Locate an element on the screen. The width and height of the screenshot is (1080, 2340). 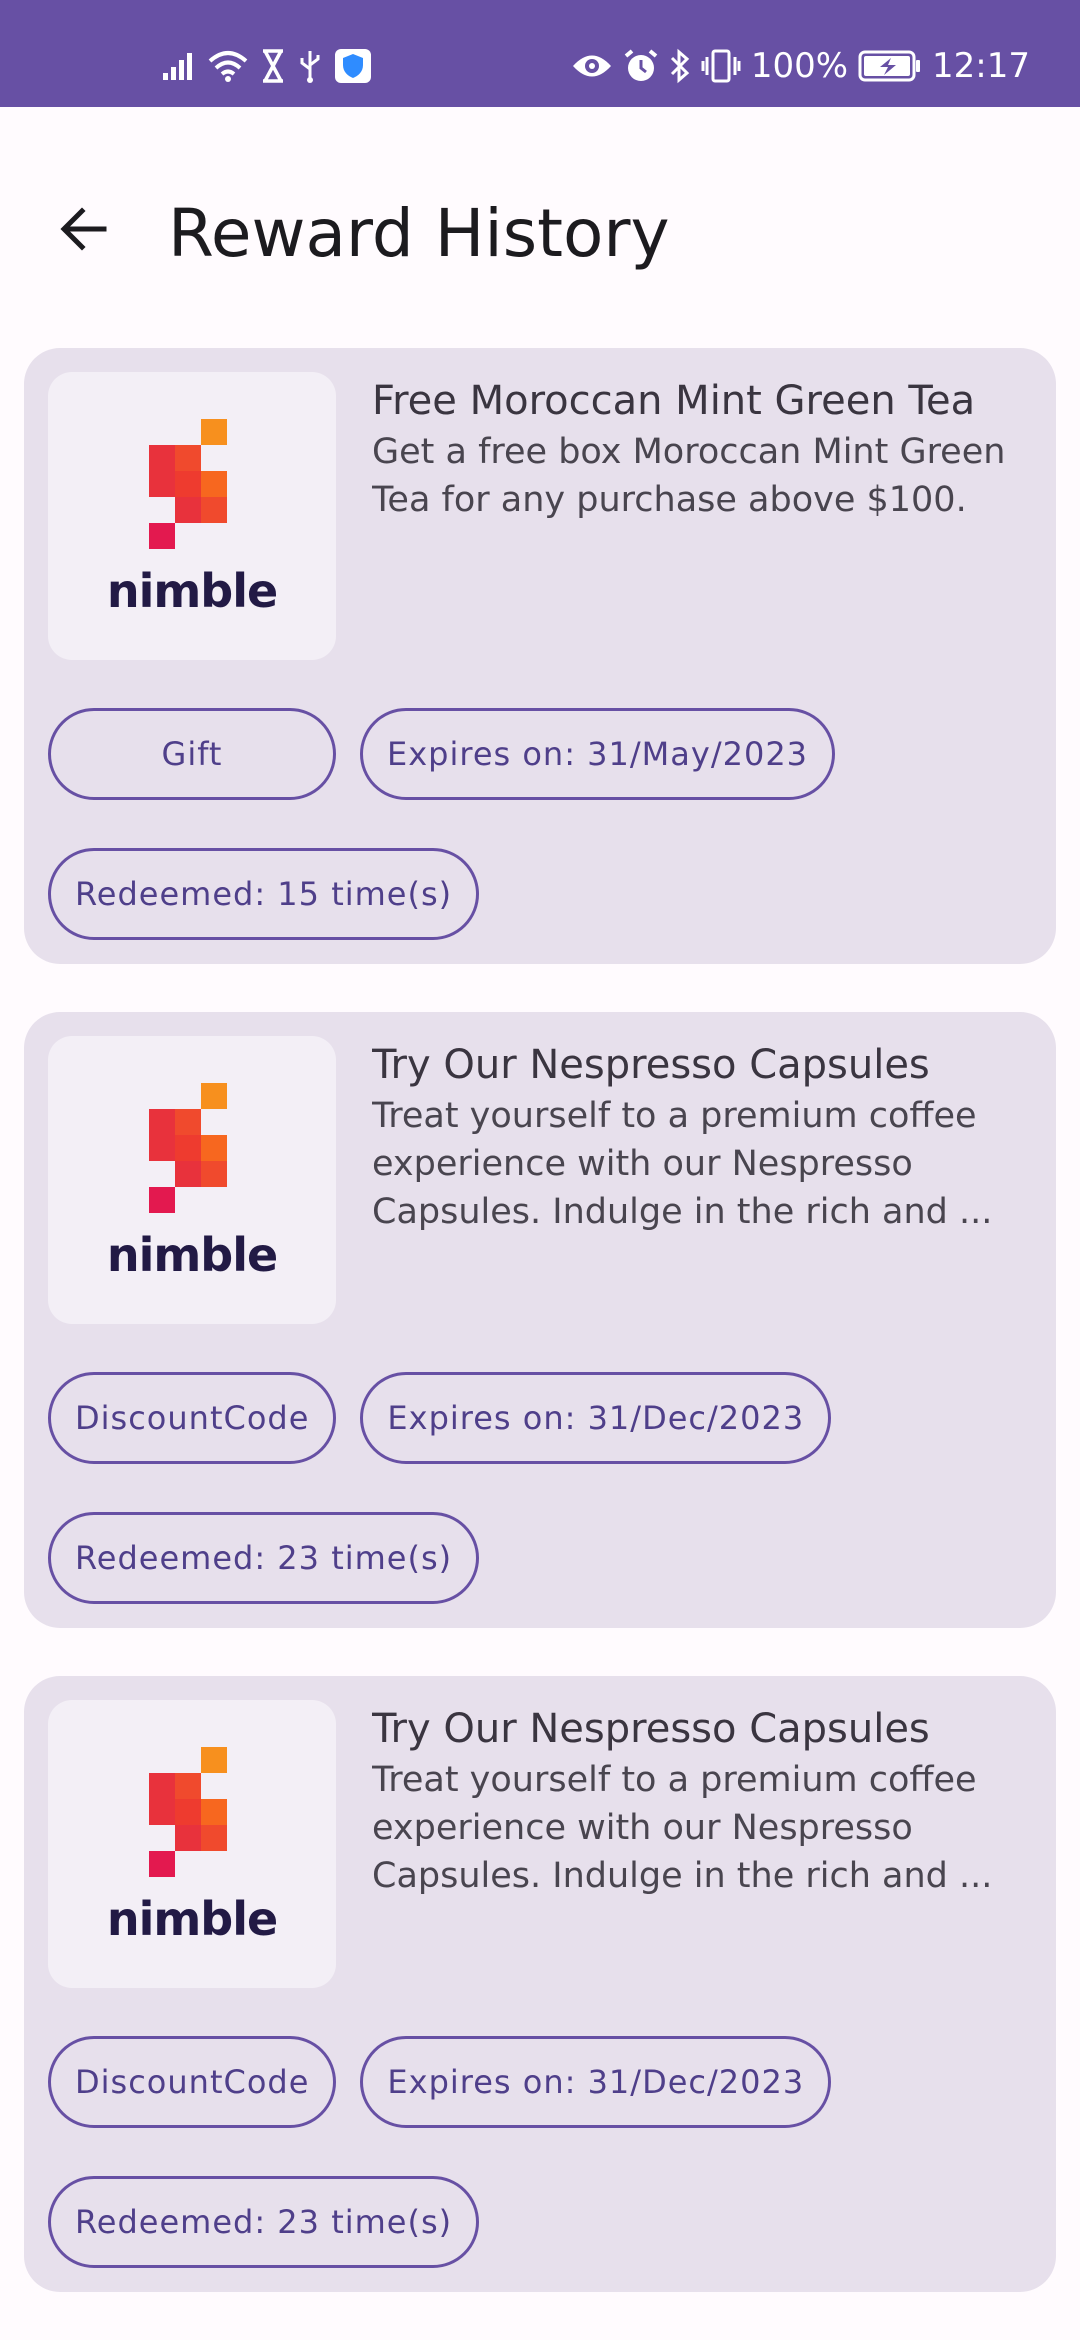
battery-charging-icon is located at coordinates (890, 66).